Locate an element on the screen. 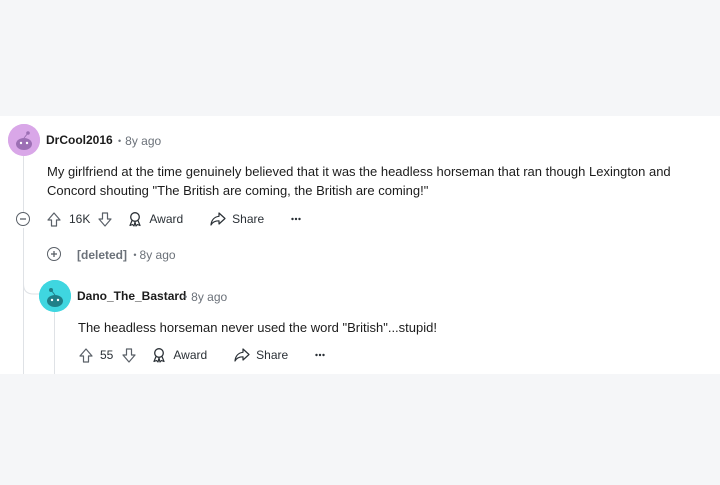 The height and width of the screenshot is (485, 720). expand-button is located at coordinates (54, 254).